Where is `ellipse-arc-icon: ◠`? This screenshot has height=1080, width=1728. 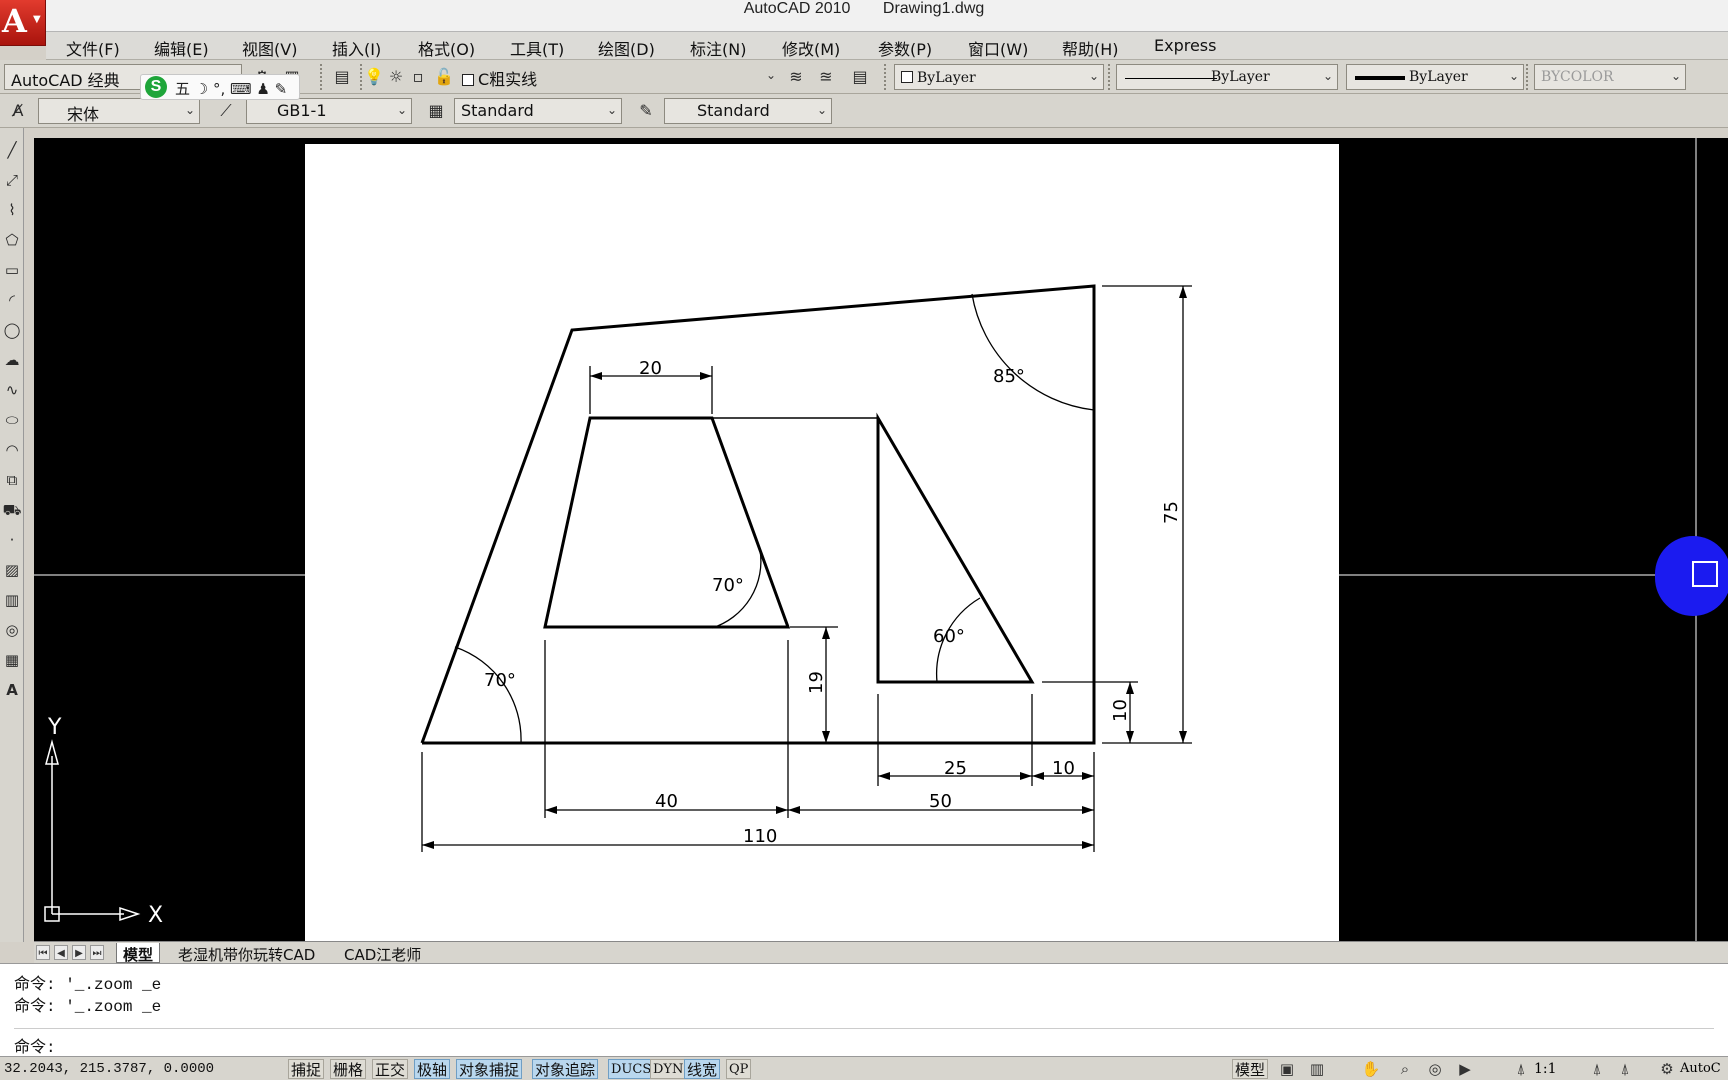
ellipse-arc-icon: ◠ is located at coordinates (12, 450).